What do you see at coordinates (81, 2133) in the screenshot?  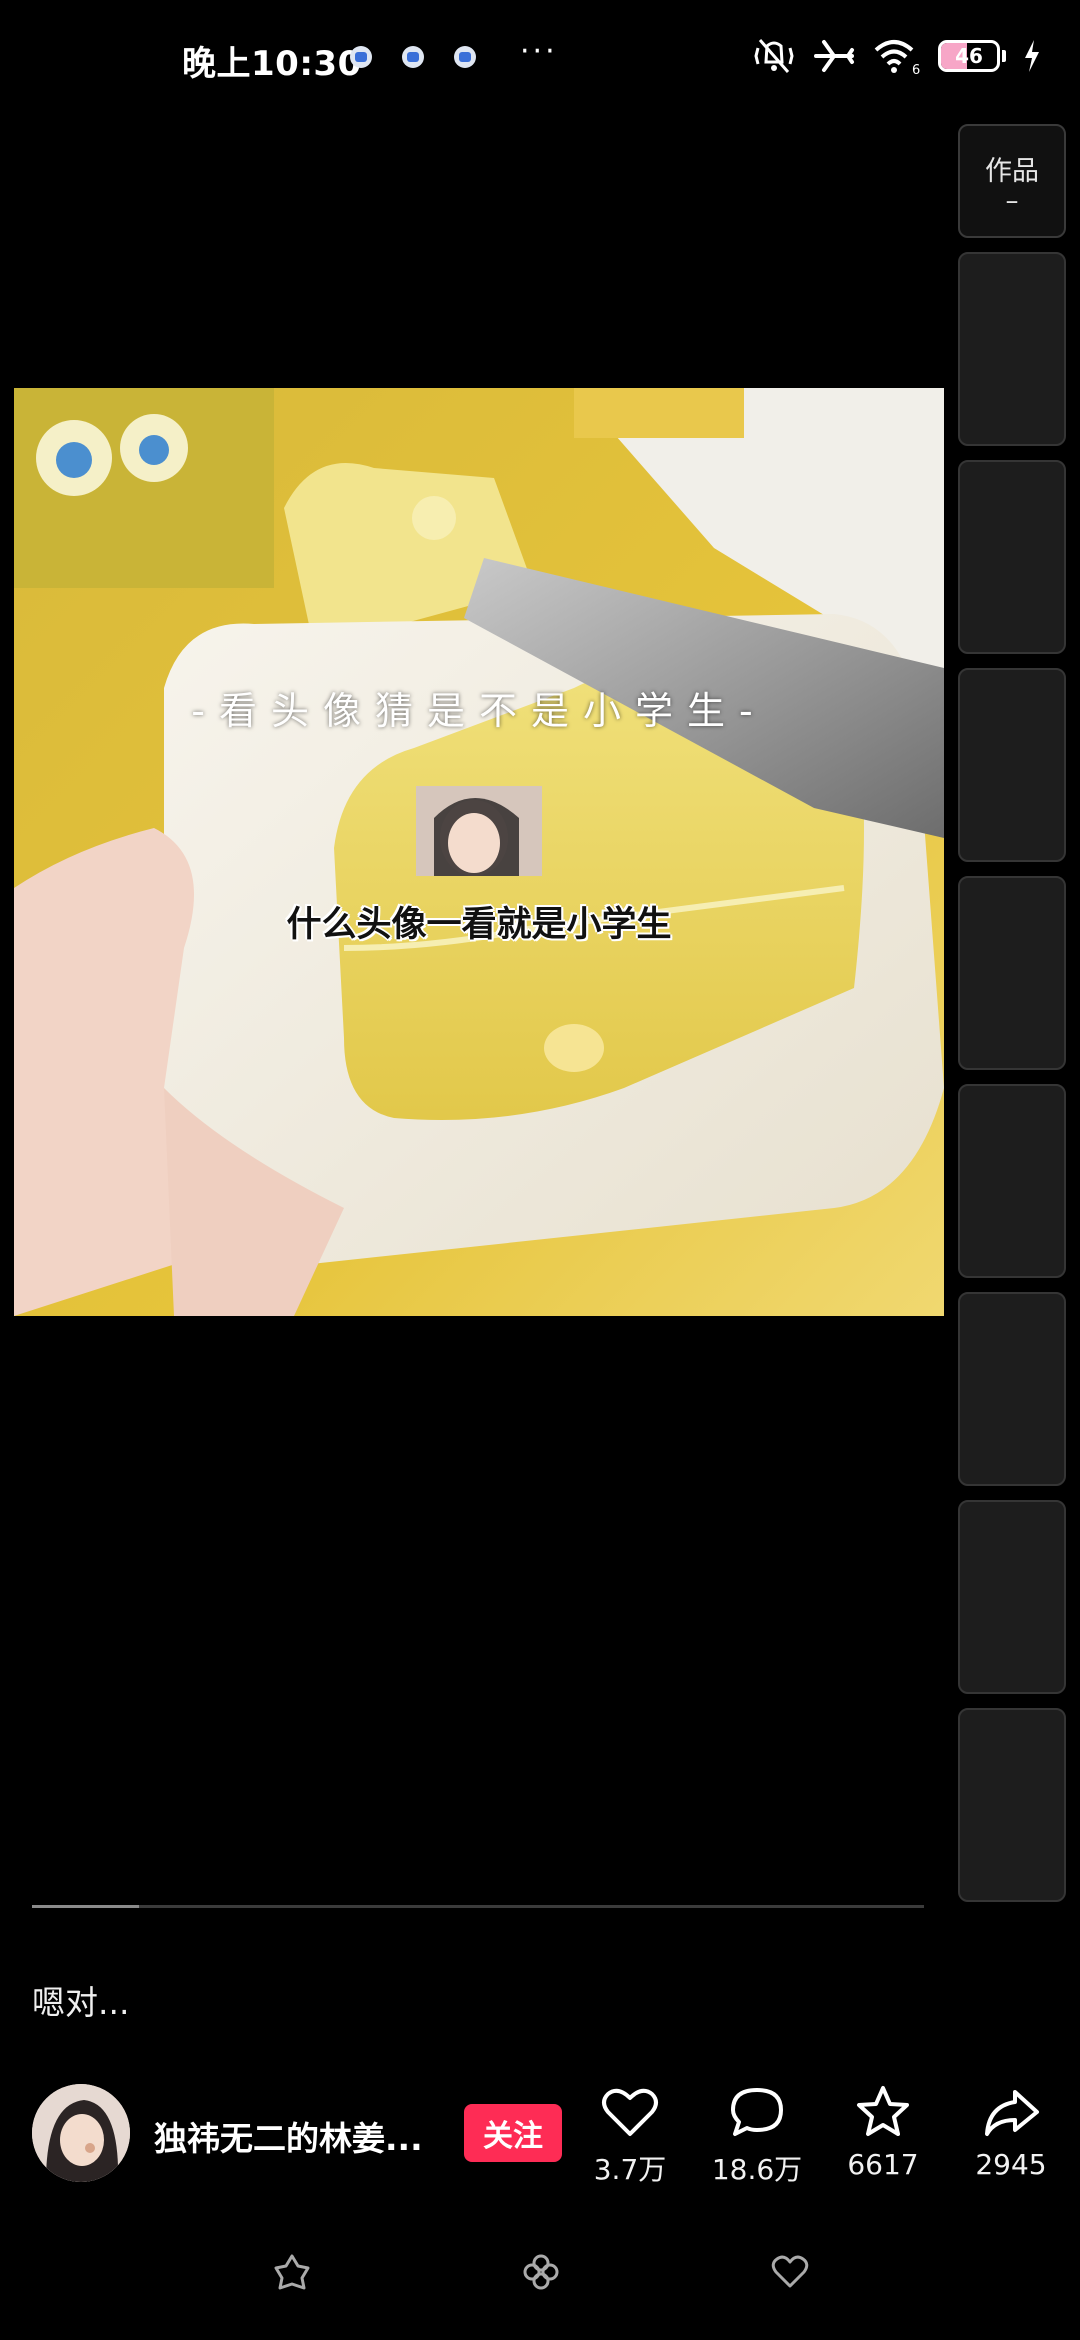 I see `author-avatar` at bounding box center [81, 2133].